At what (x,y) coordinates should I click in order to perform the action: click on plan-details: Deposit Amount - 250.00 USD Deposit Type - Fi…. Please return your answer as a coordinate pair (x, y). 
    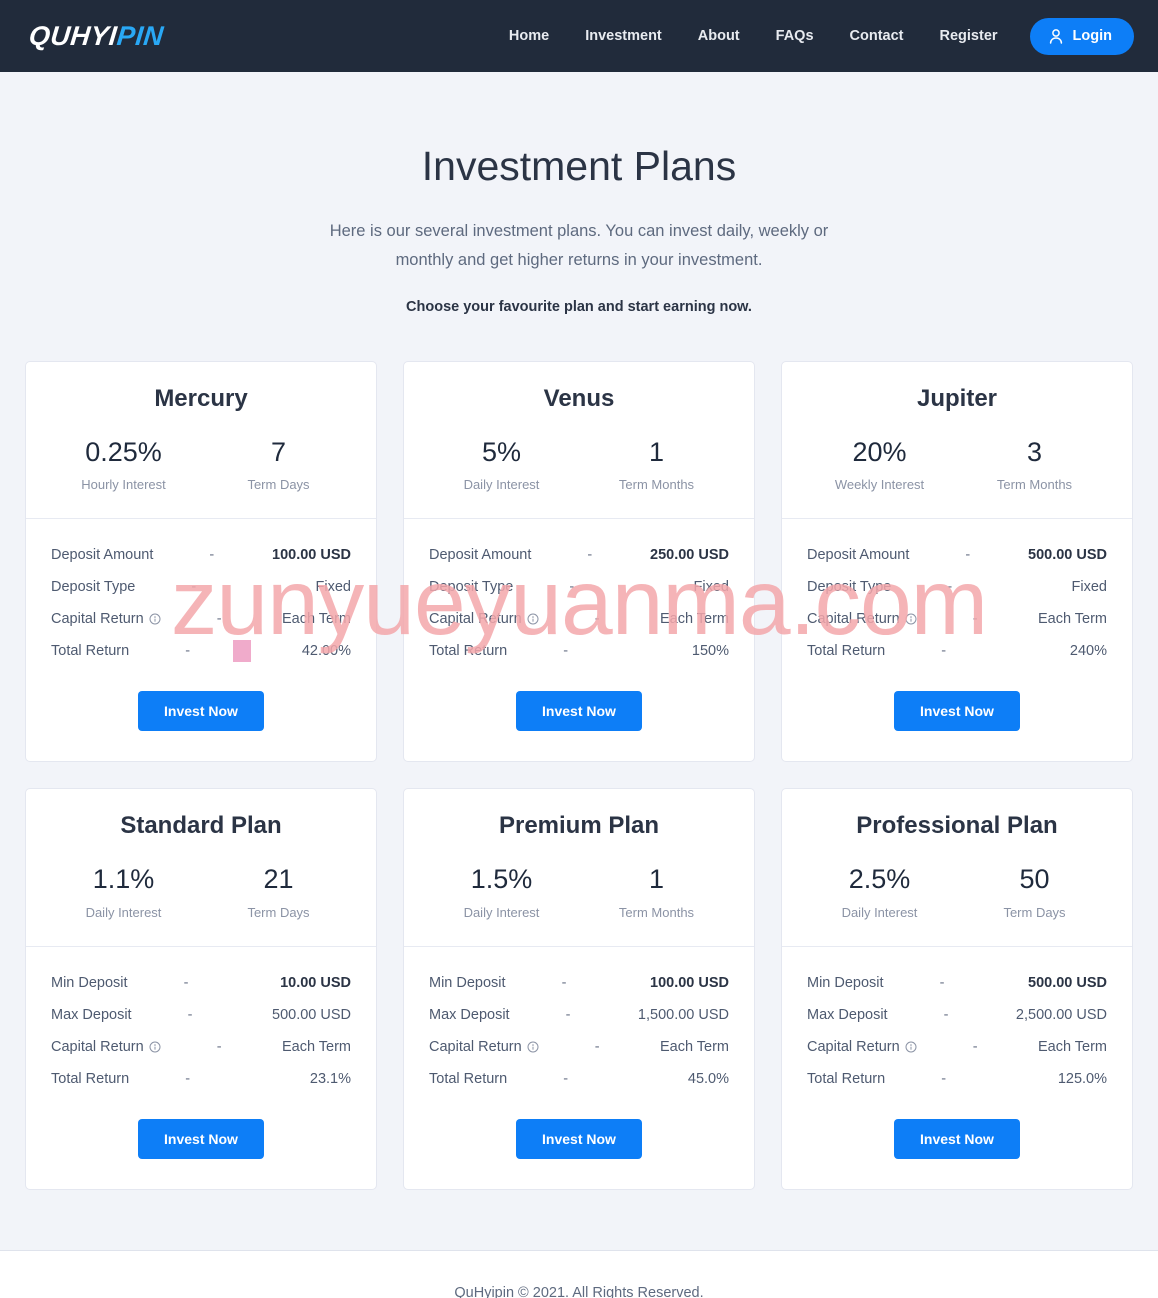
    Looking at the image, I should click on (579, 589).